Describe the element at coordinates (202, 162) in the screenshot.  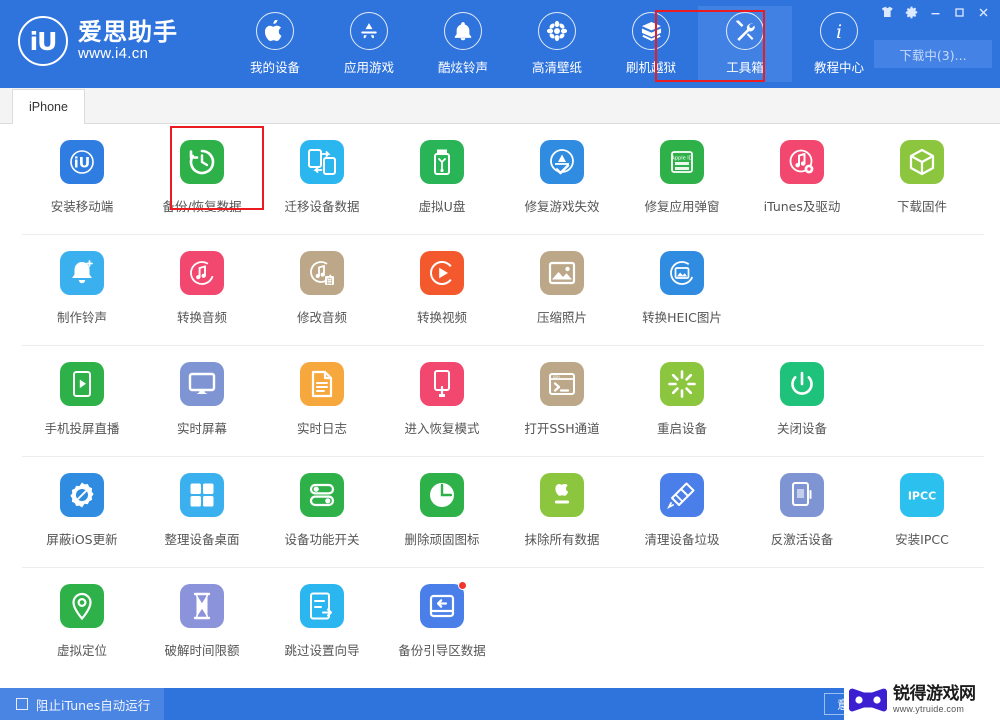
I see `backup-restore-icon` at that location.